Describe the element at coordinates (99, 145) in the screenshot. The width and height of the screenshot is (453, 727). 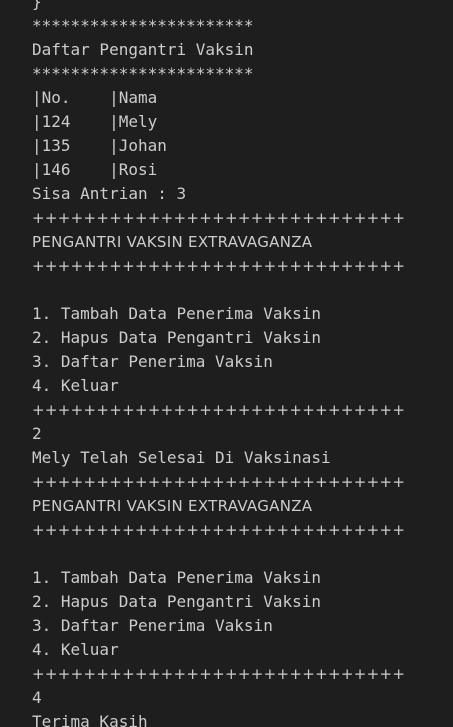
I see `table-row: |135 |Johan` at that location.